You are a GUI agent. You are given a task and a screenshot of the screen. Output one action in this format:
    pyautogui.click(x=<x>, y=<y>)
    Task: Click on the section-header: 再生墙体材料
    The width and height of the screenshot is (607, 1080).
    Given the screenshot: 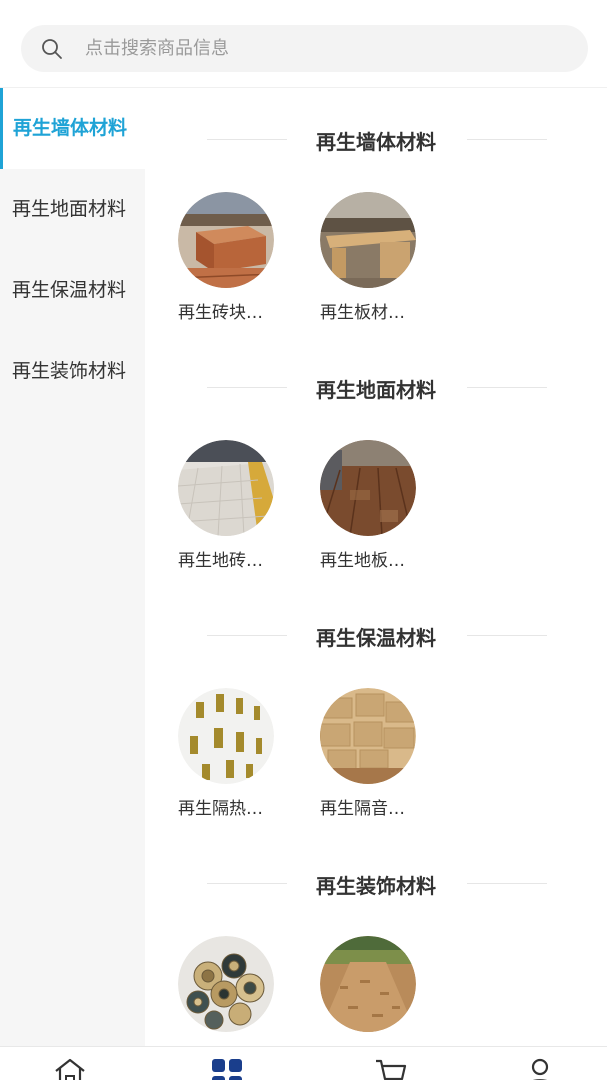 What is the action you would take?
    pyautogui.click(x=376, y=140)
    